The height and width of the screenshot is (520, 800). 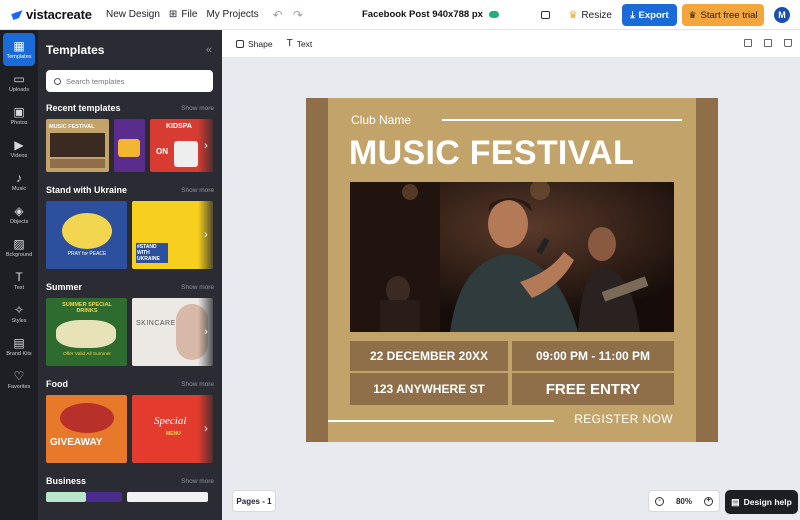 What do you see at coordinates (173, 434) in the screenshot?
I see `thumb-text: MENU` at bounding box center [173, 434].